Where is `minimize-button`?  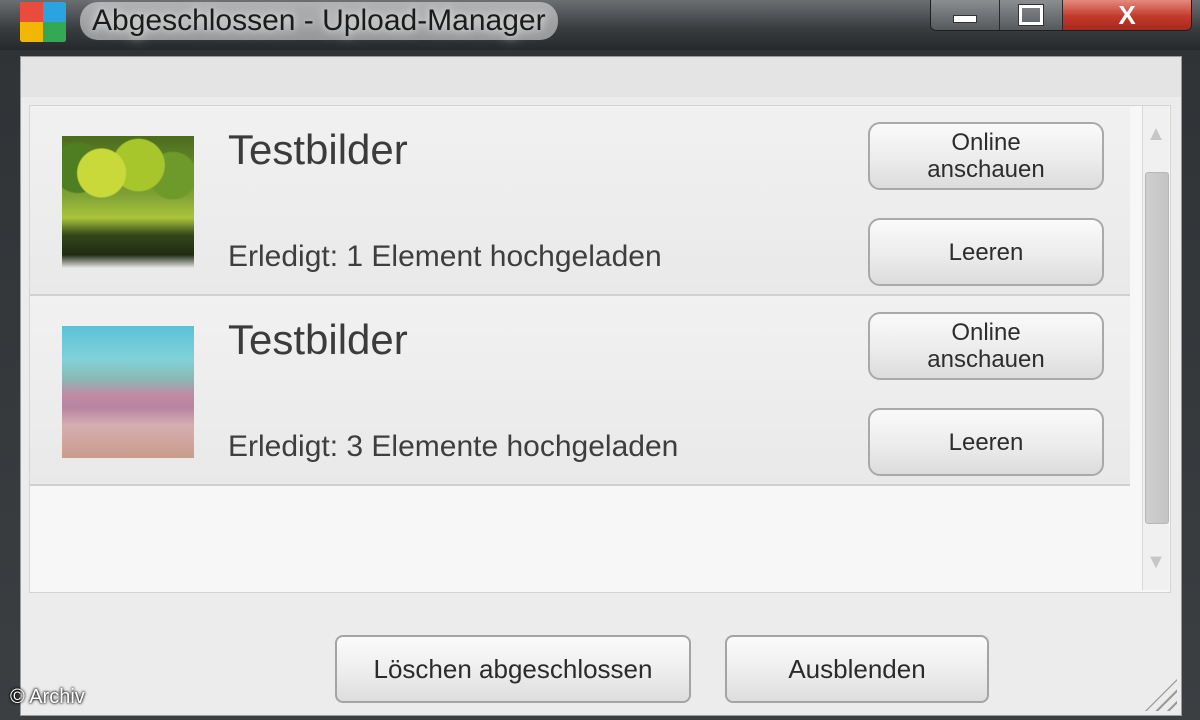
minimize-button is located at coordinates (965, 15).